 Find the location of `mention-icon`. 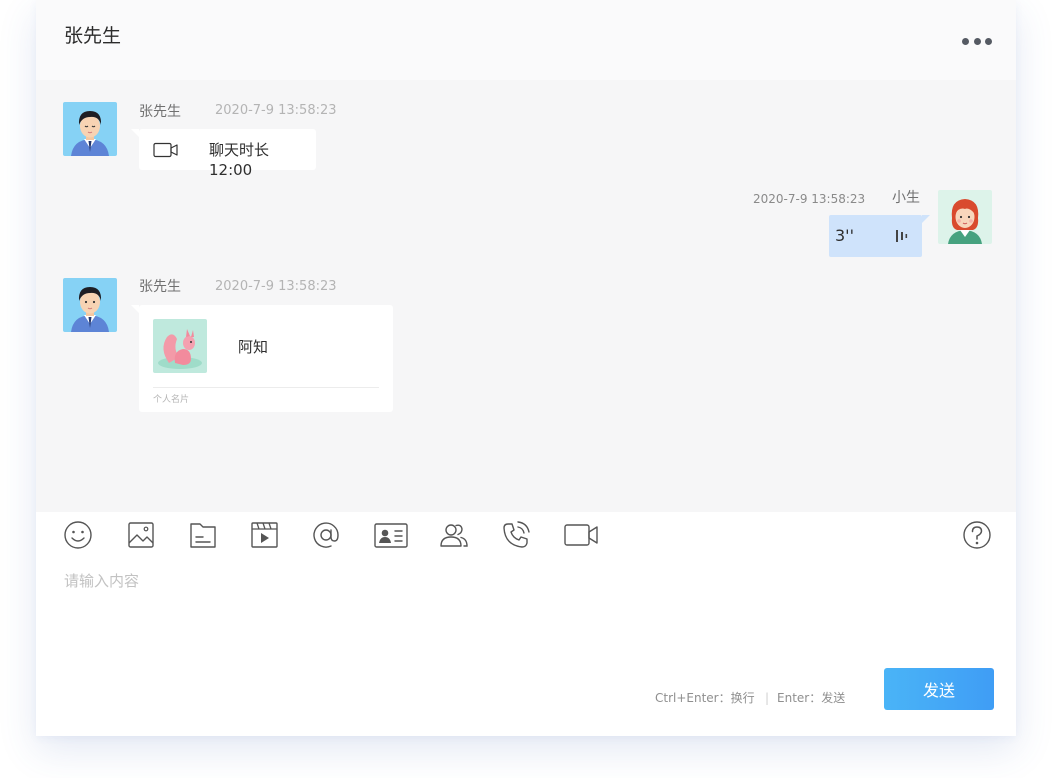

mention-icon is located at coordinates (326, 535).